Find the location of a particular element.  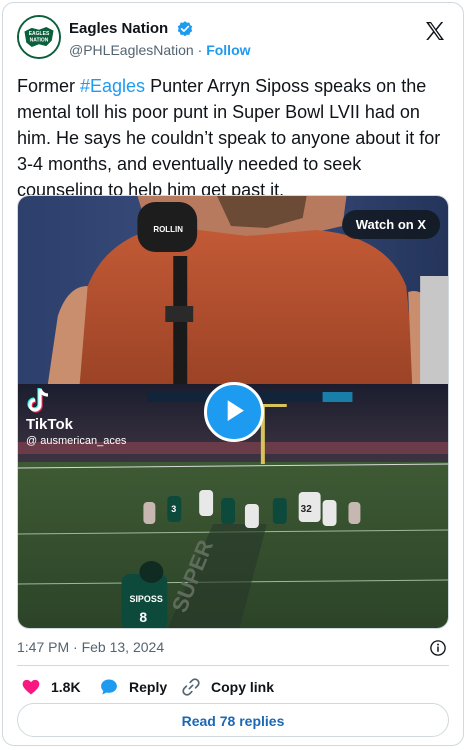

play-button is located at coordinates (234, 412).